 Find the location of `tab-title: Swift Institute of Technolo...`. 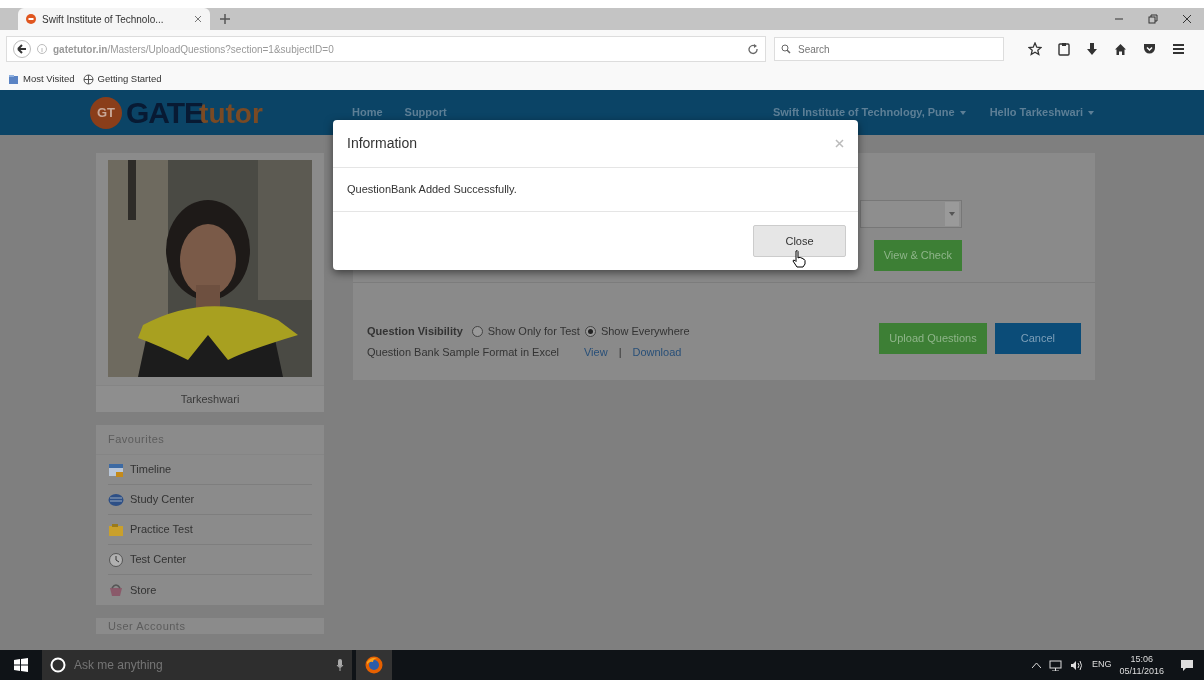

tab-title: Swift Institute of Technolo... is located at coordinates (103, 19).